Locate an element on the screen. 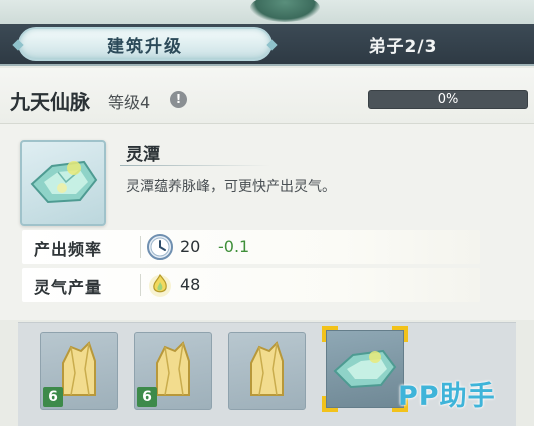 This screenshot has width=534, height=426. stat-value: 48 is located at coordinates (190, 284).